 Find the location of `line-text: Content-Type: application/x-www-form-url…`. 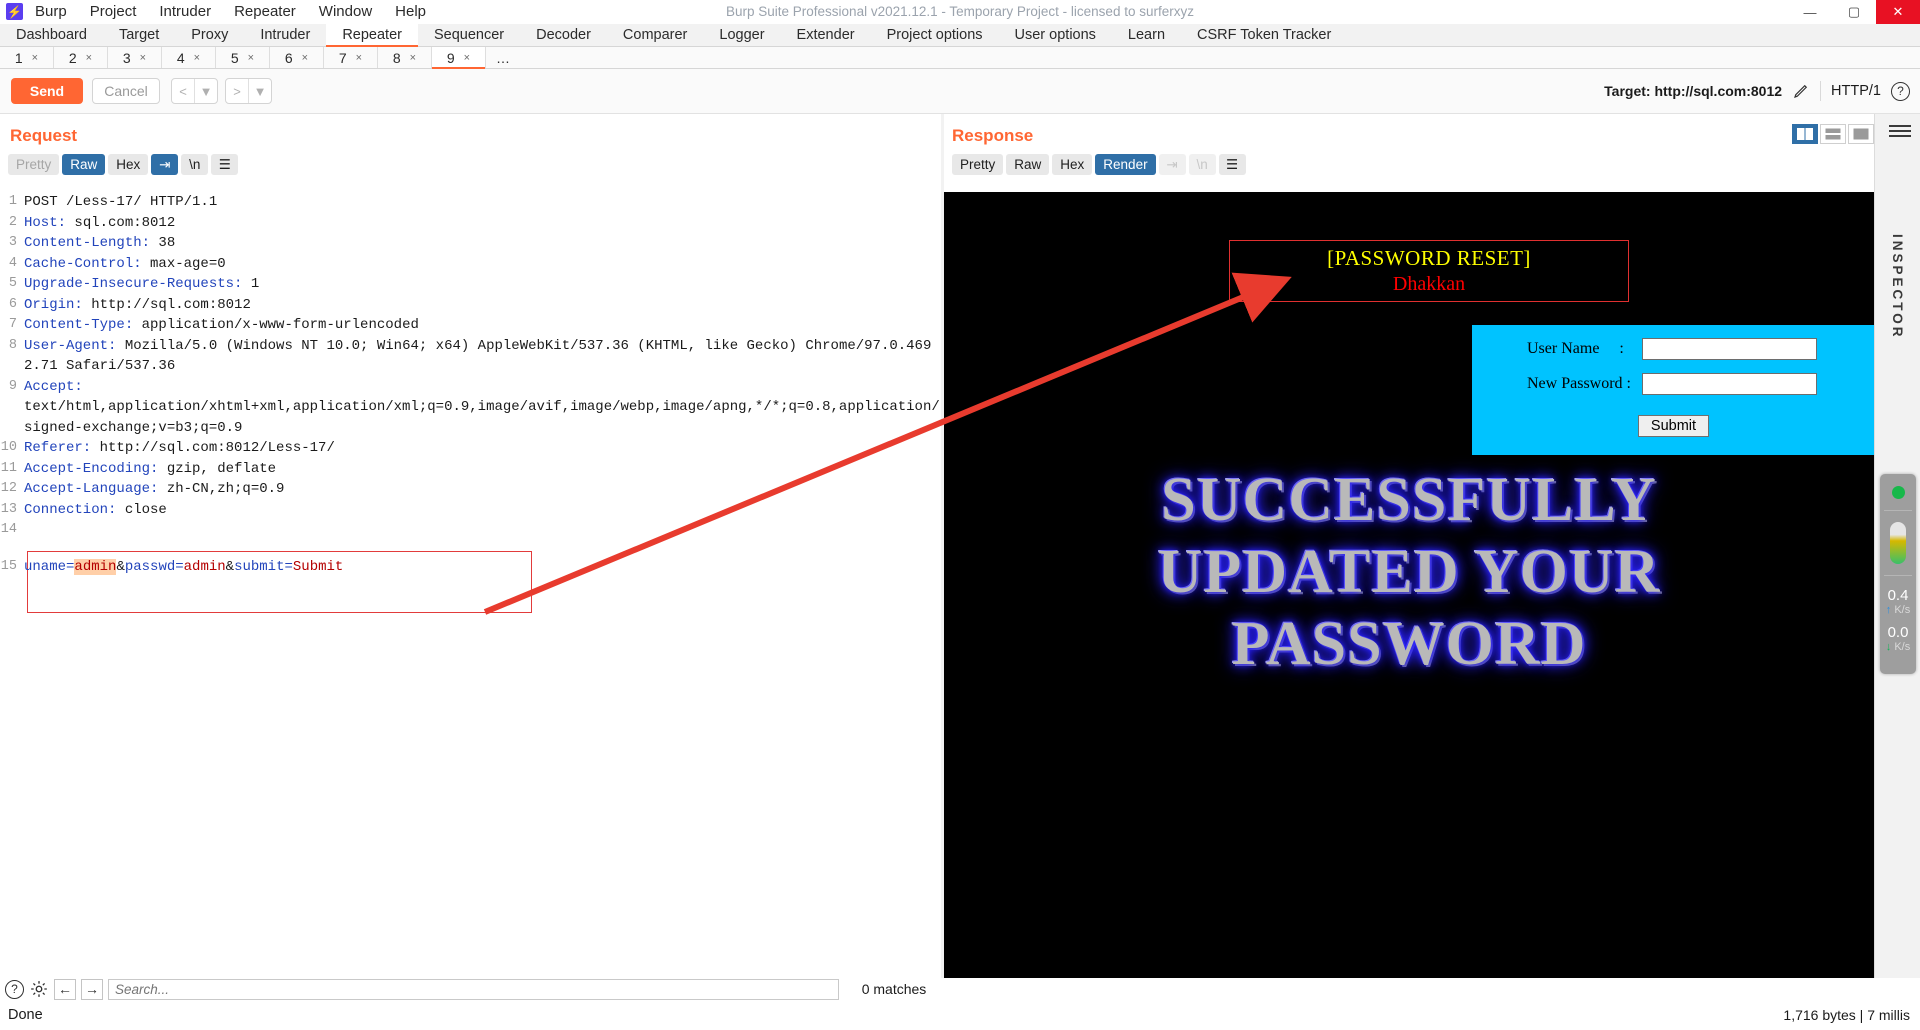

line-text: Content-Type: application/x-www-form-url… is located at coordinates (483, 325).